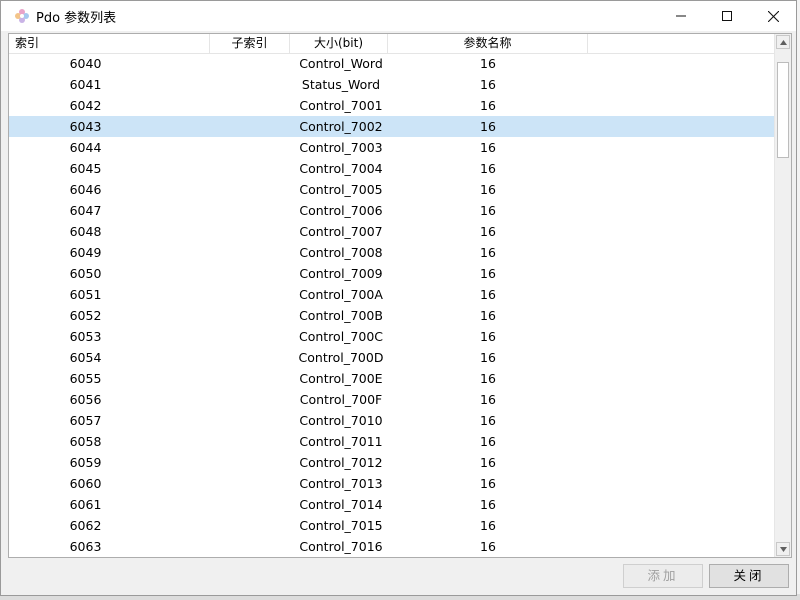 The width and height of the screenshot is (800, 600). What do you see at coordinates (109, 43) in the screenshot?
I see `column-header-index: 索引` at bounding box center [109, 43].